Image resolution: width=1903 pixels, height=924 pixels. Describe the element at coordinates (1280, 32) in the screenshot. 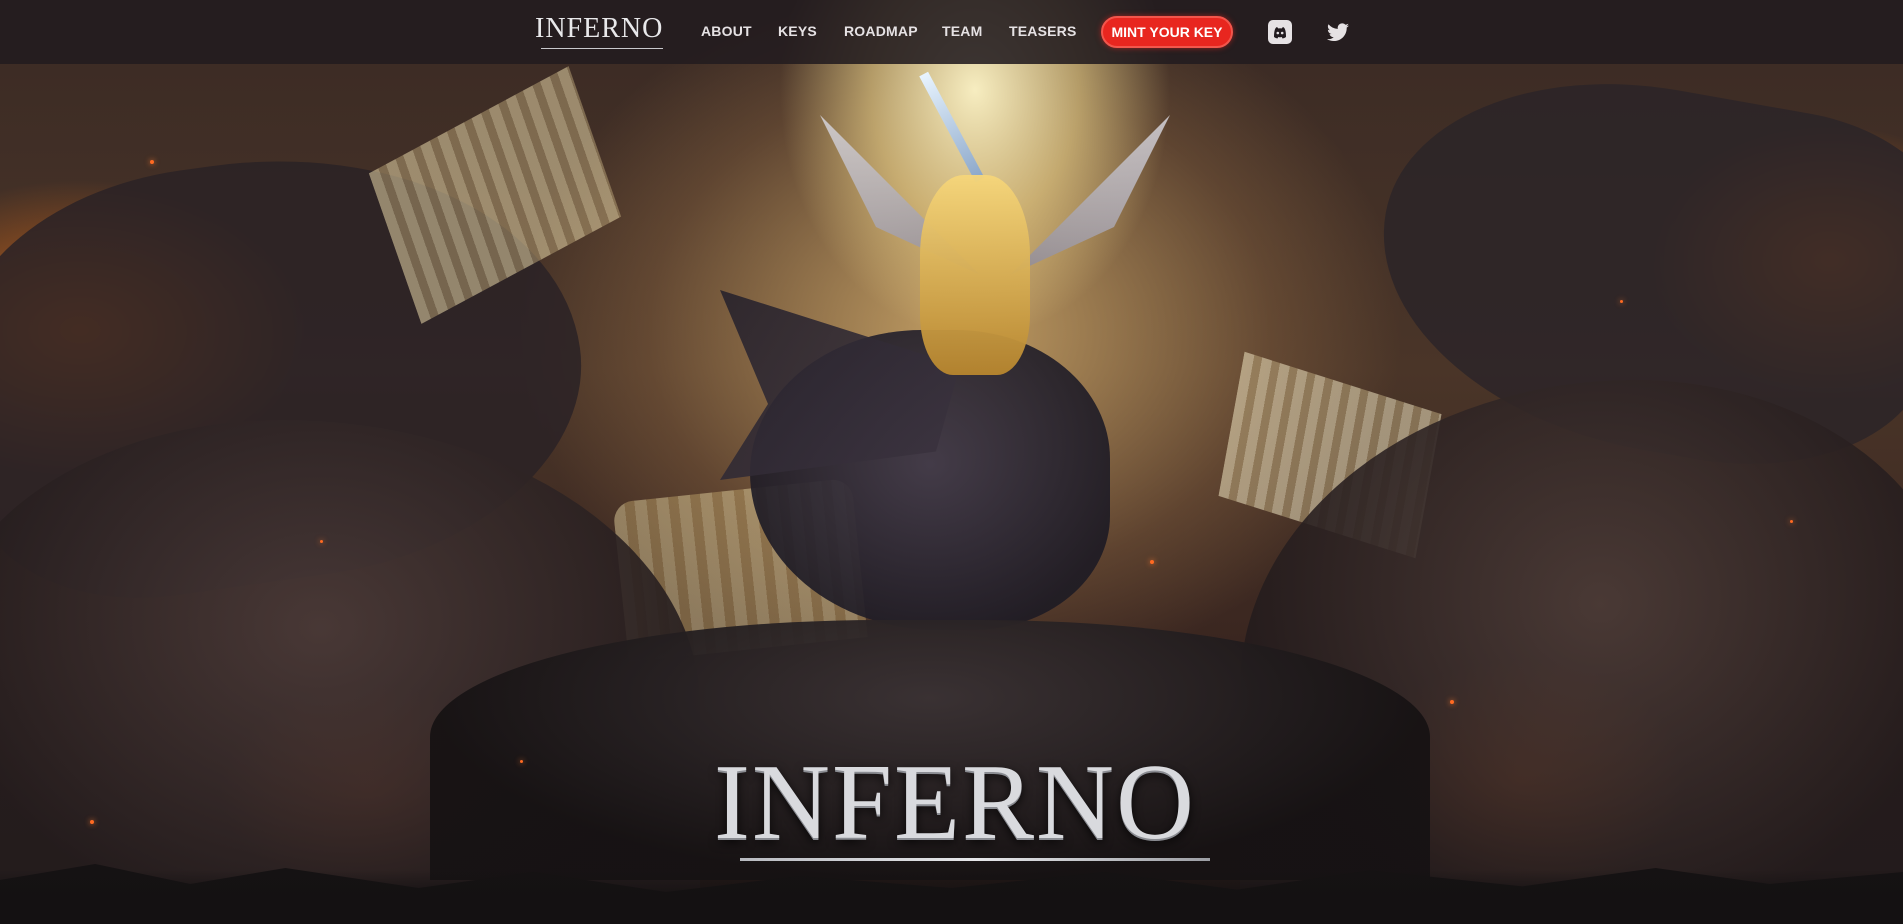

I see `discord-icon` at that location.